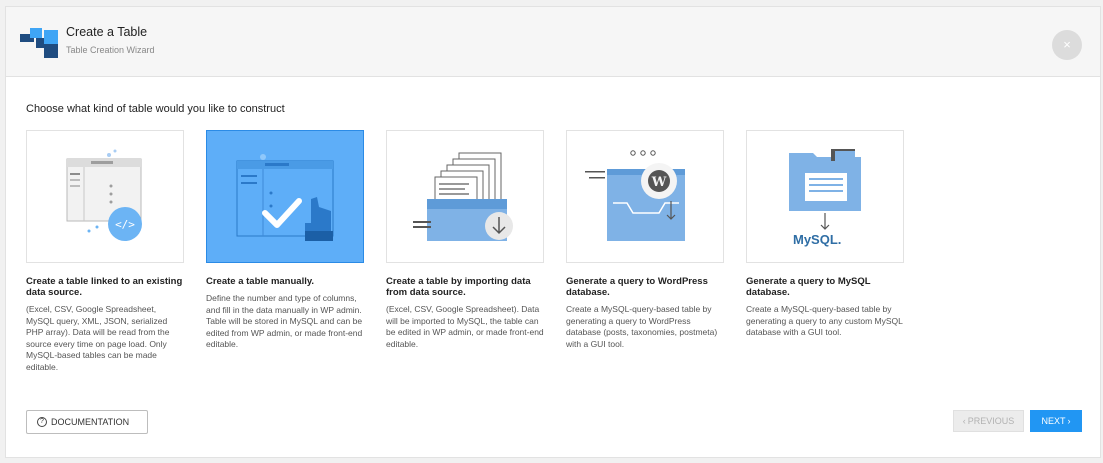 The height and width of the screenshot is (463, 1103). What do you see at coordinates (107, 32) in the screenshot?
I see `dialog-title: Create a Table` at bounding box center [107, 32].